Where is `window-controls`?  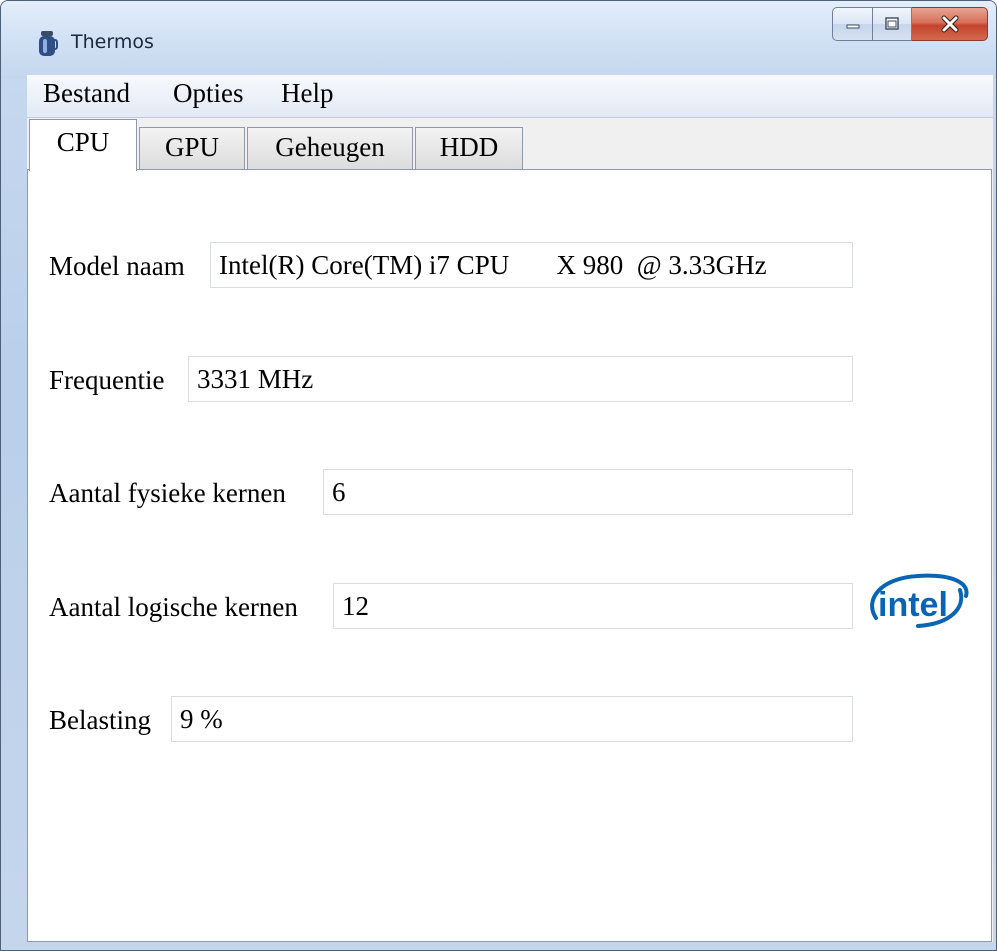
window-controls is located at coordinates (910, 26).